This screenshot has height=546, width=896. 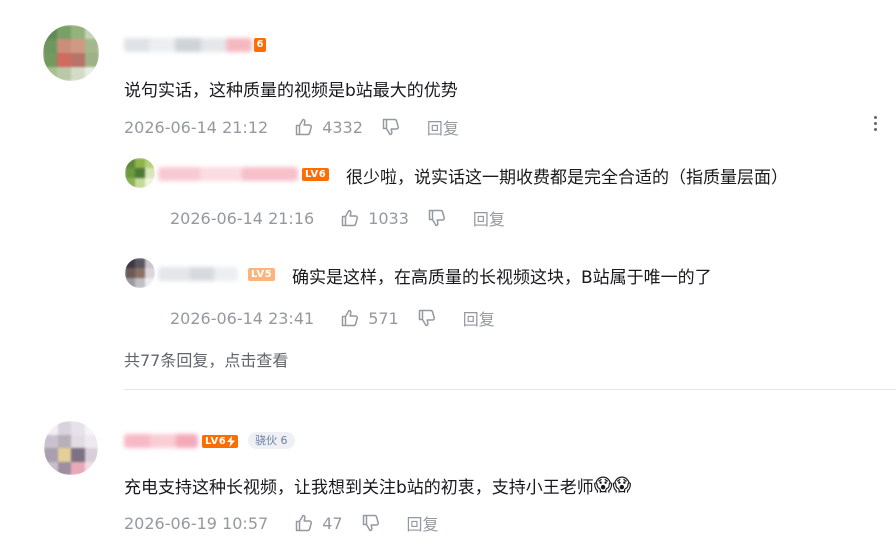 I want to click on comment-time: 2026-06-19 10:57, so click(x=196, y=523).